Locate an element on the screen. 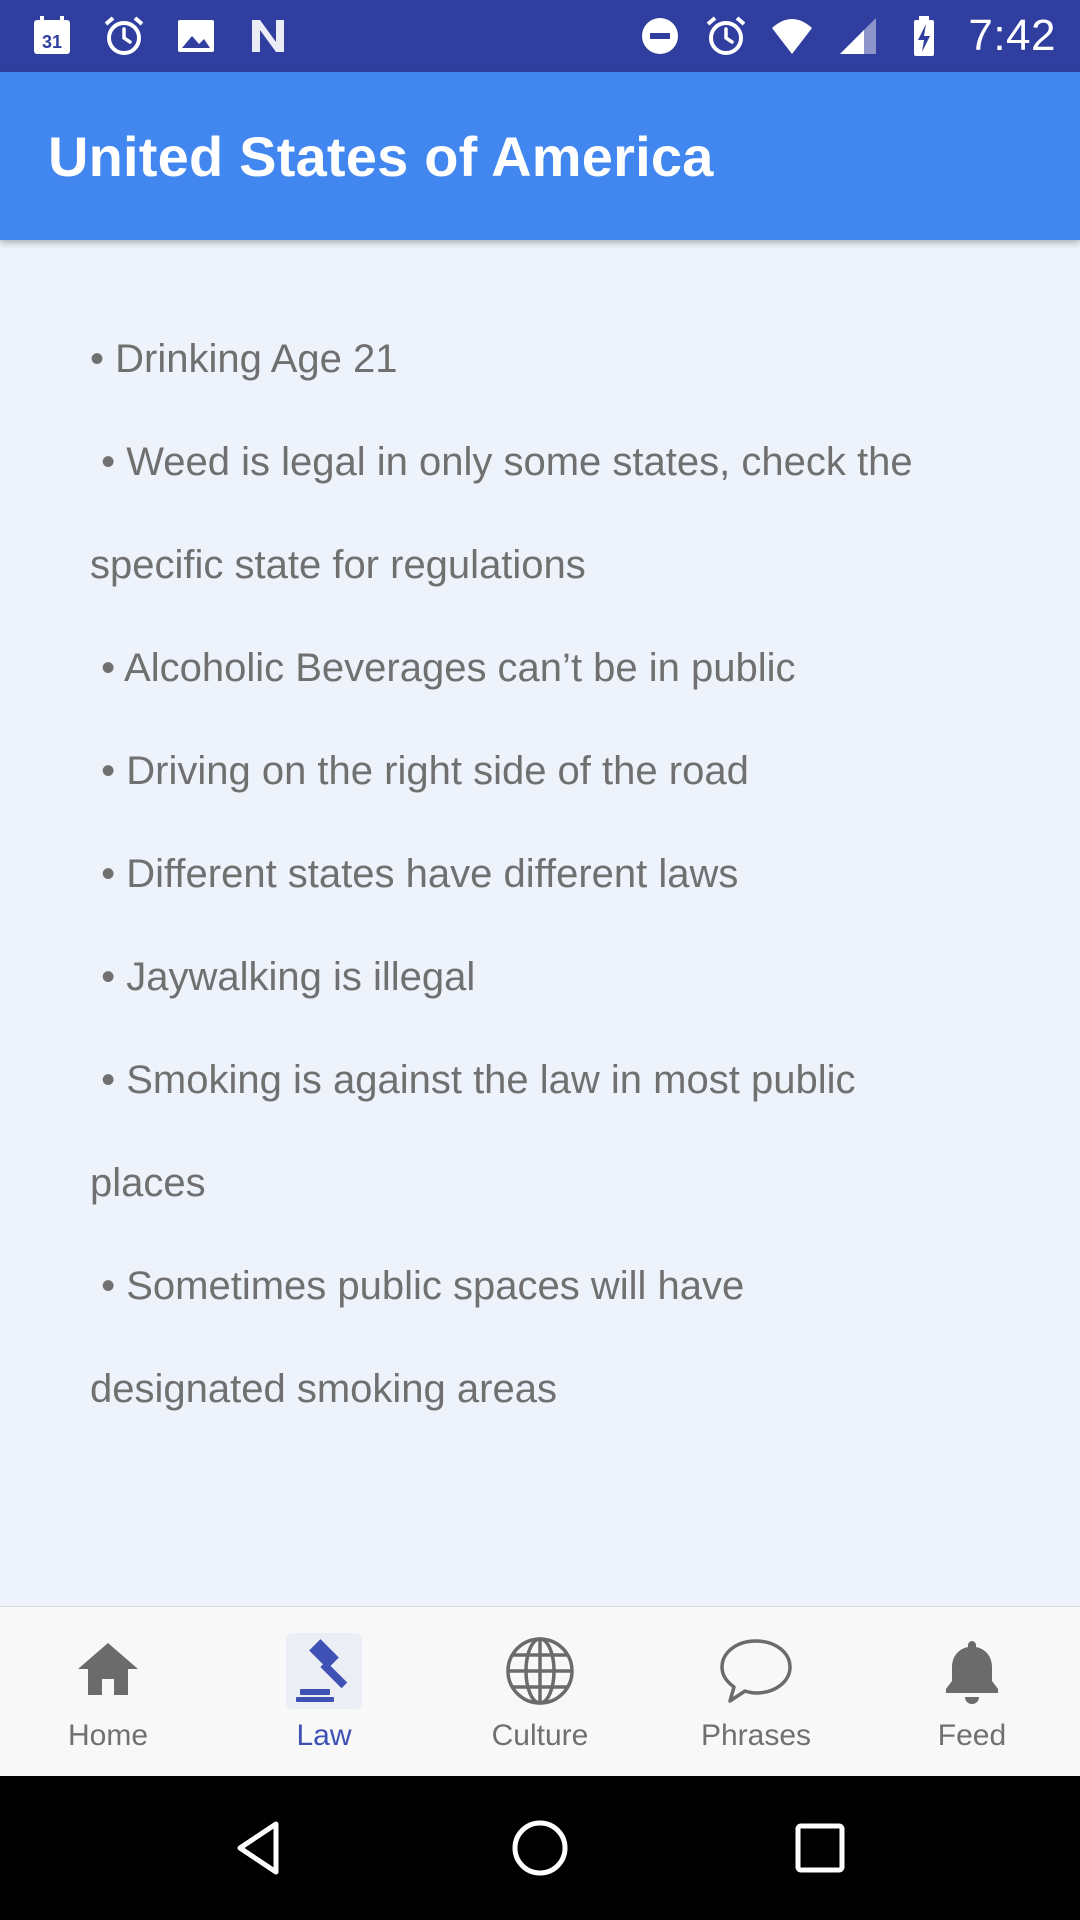  nav-label-culture: Culture is located at coordinates (540, 1735).